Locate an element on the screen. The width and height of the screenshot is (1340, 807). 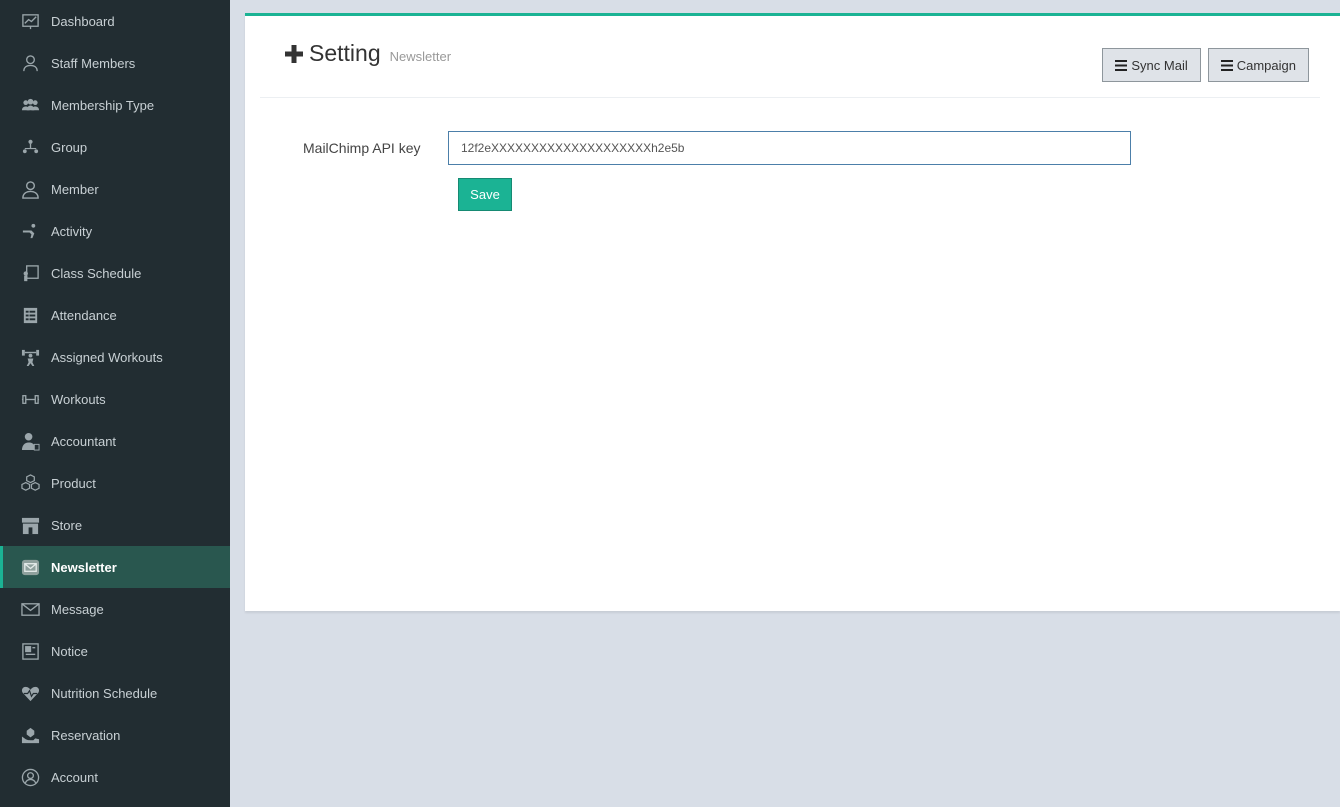
sidebar-item-label: Dashboard is located at coordinates (83, 21).